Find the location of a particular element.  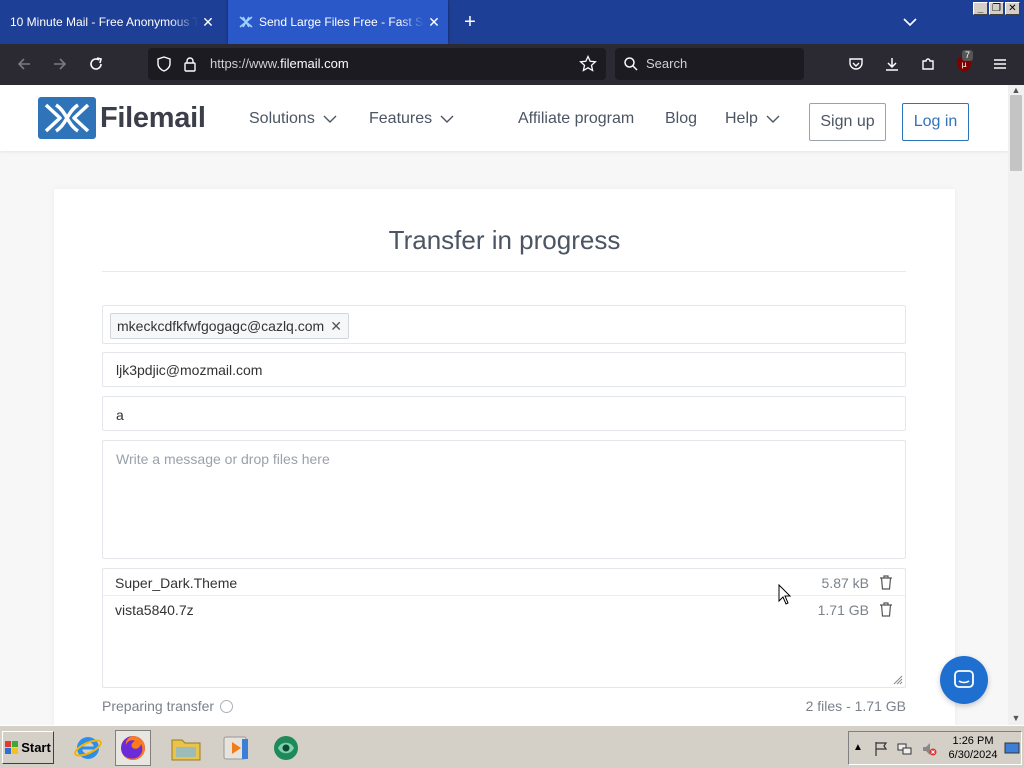

filemail-logo-icon is located at coordinates (67, 118).